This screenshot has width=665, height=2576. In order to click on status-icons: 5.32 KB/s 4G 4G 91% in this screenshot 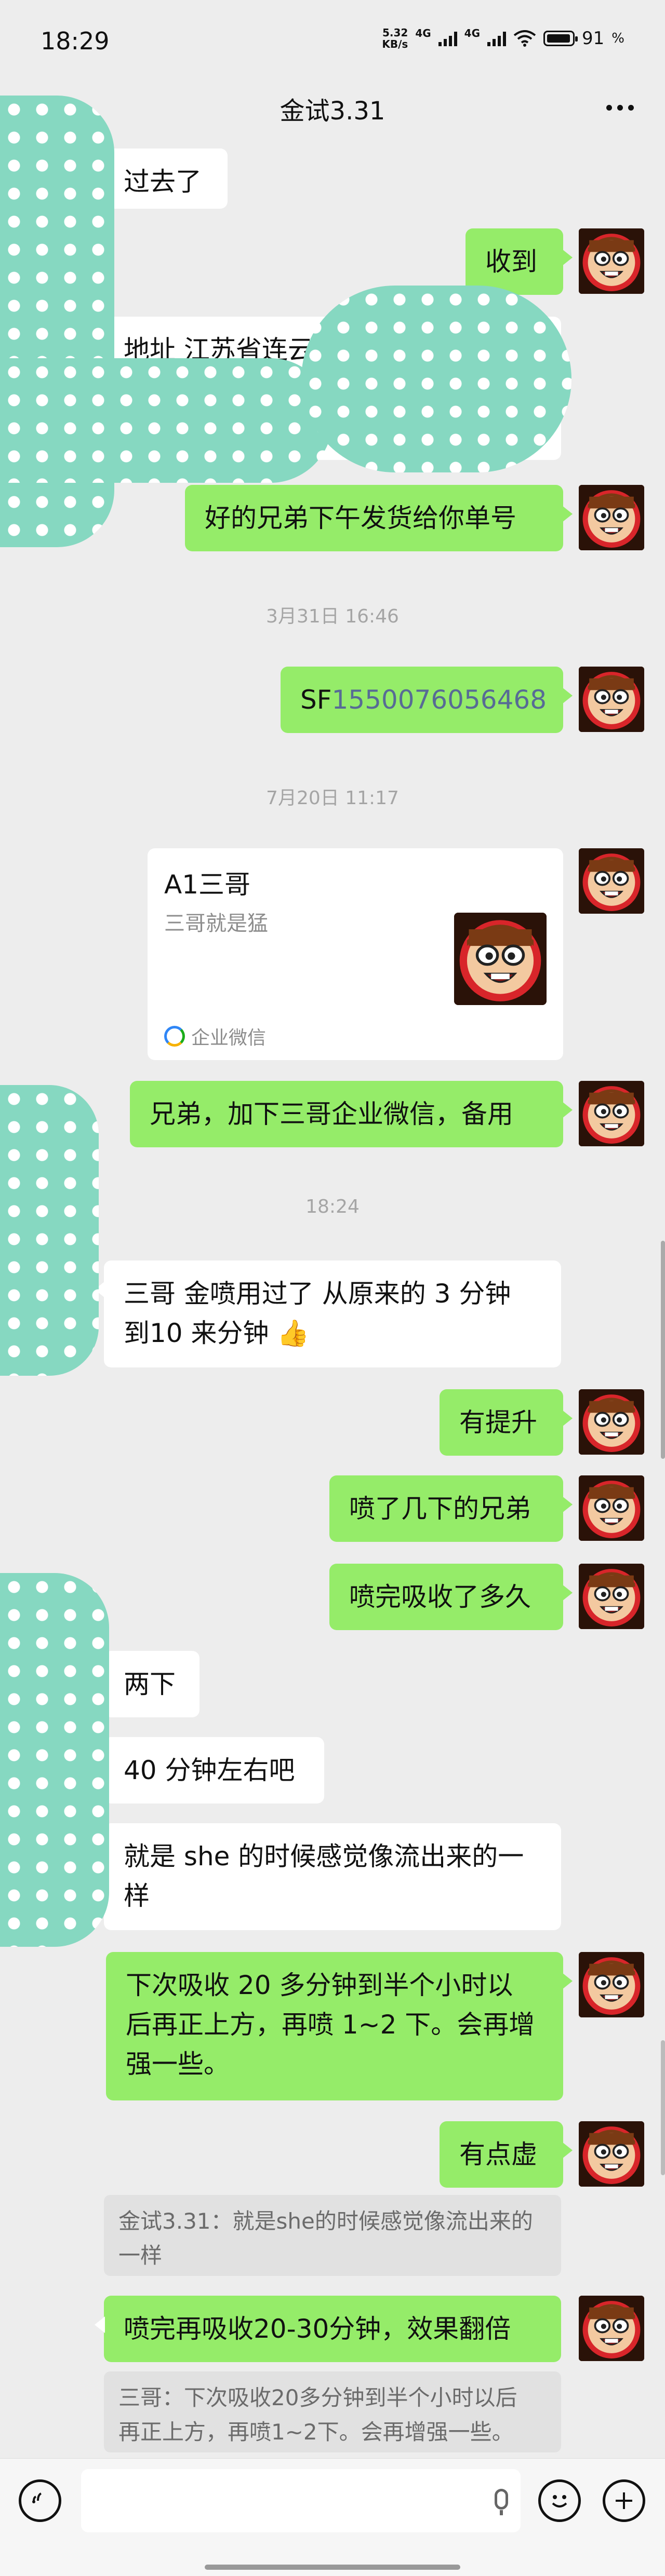, I will do `click(503, 38)`.